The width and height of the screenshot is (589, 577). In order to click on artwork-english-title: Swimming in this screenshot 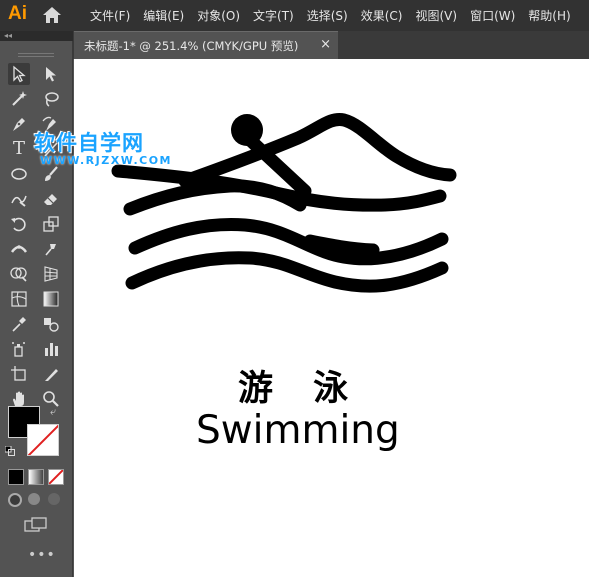, I will do `click(298, 430)`.